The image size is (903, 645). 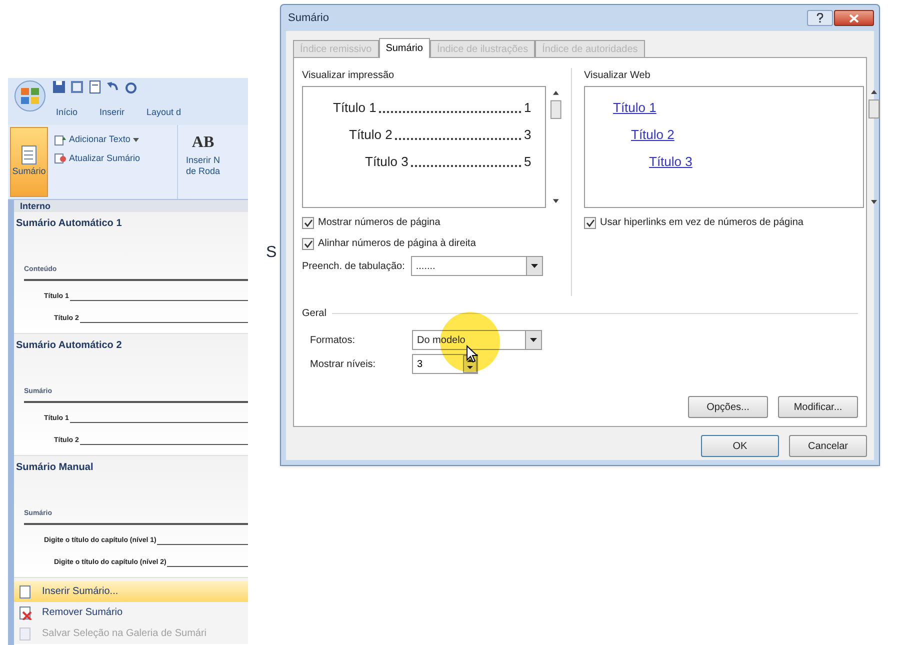 I want to click on help-button, so click(x=820, y=18).